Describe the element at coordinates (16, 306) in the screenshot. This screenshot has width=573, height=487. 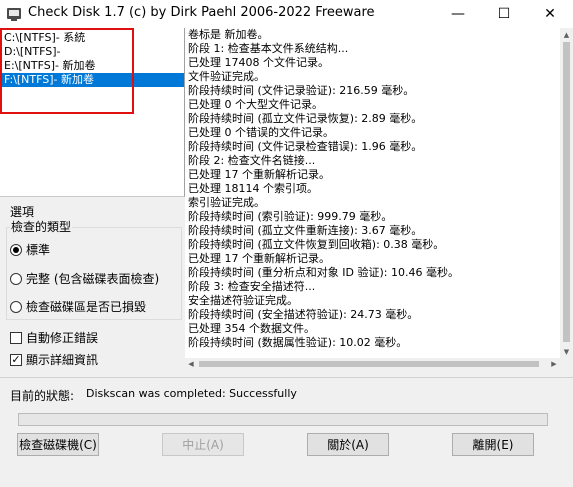
I see `radio-corruption-indicator` at that location.